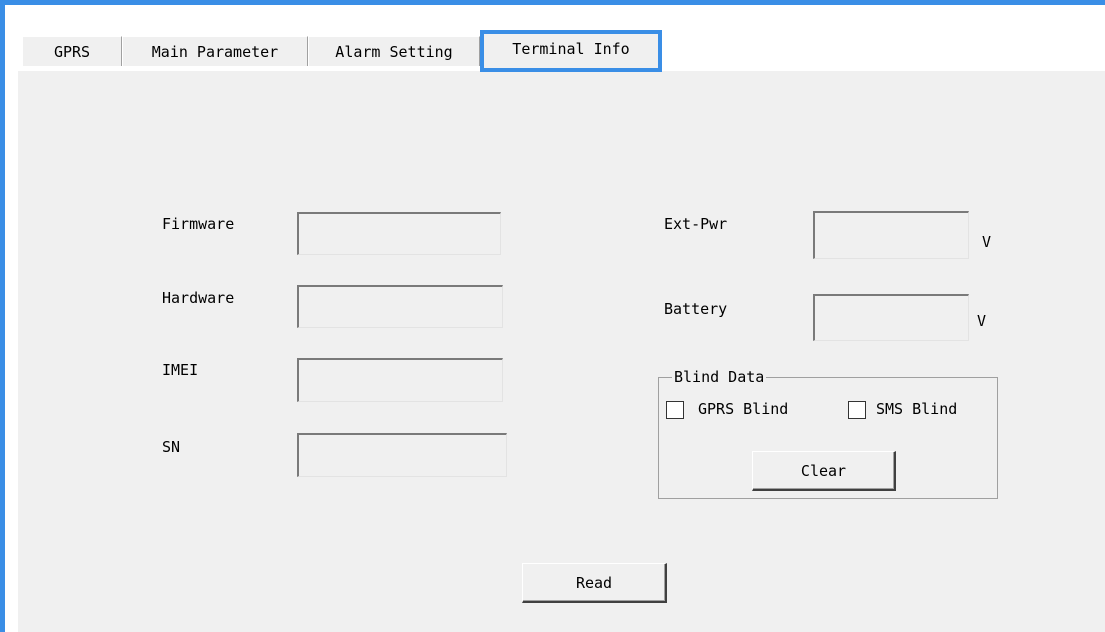 This screenshot has height=632, width=1105. What do you see at coordinates (743, 409) in the screenshot?
I see `gprs-blind-label: GPRS Blind` at bounding box center [743, 409].